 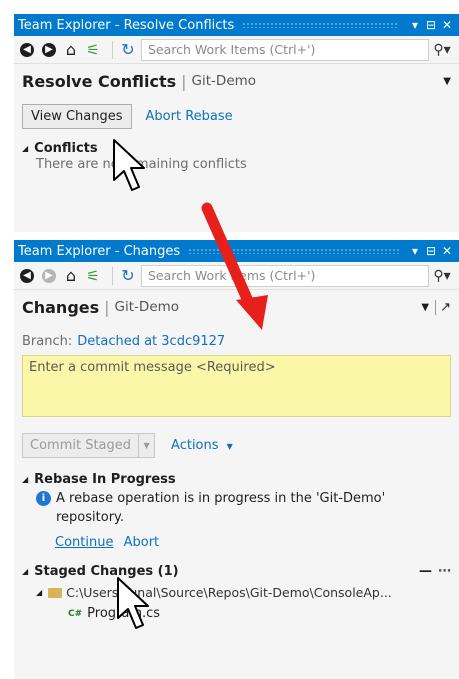 I want to click on commit-staged-button: Commit Staged ▼, so click(x=89, y=445).